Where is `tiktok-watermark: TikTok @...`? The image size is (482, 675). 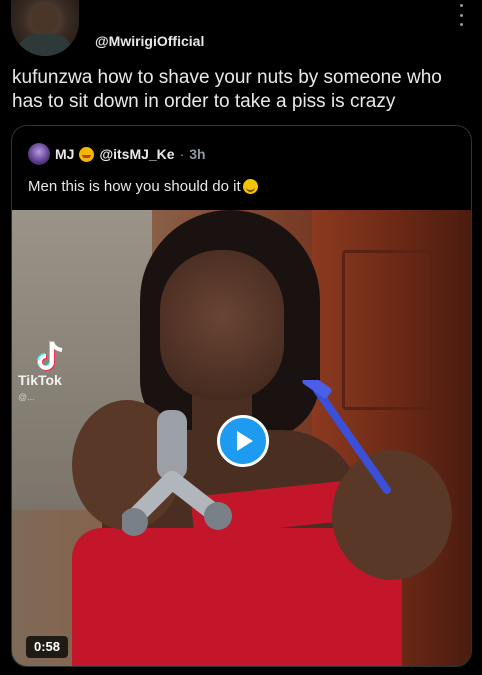
tiktok-watermark: TikTok @... is located at coordinates (53, 371).